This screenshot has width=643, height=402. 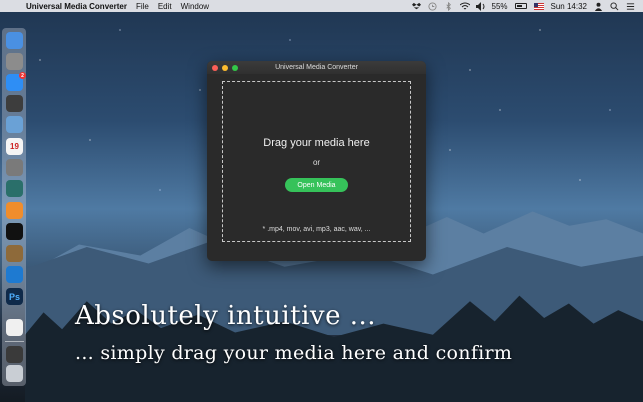 I want to click on status-area: 55% Sun 14:32, so click(x=527, y=6).